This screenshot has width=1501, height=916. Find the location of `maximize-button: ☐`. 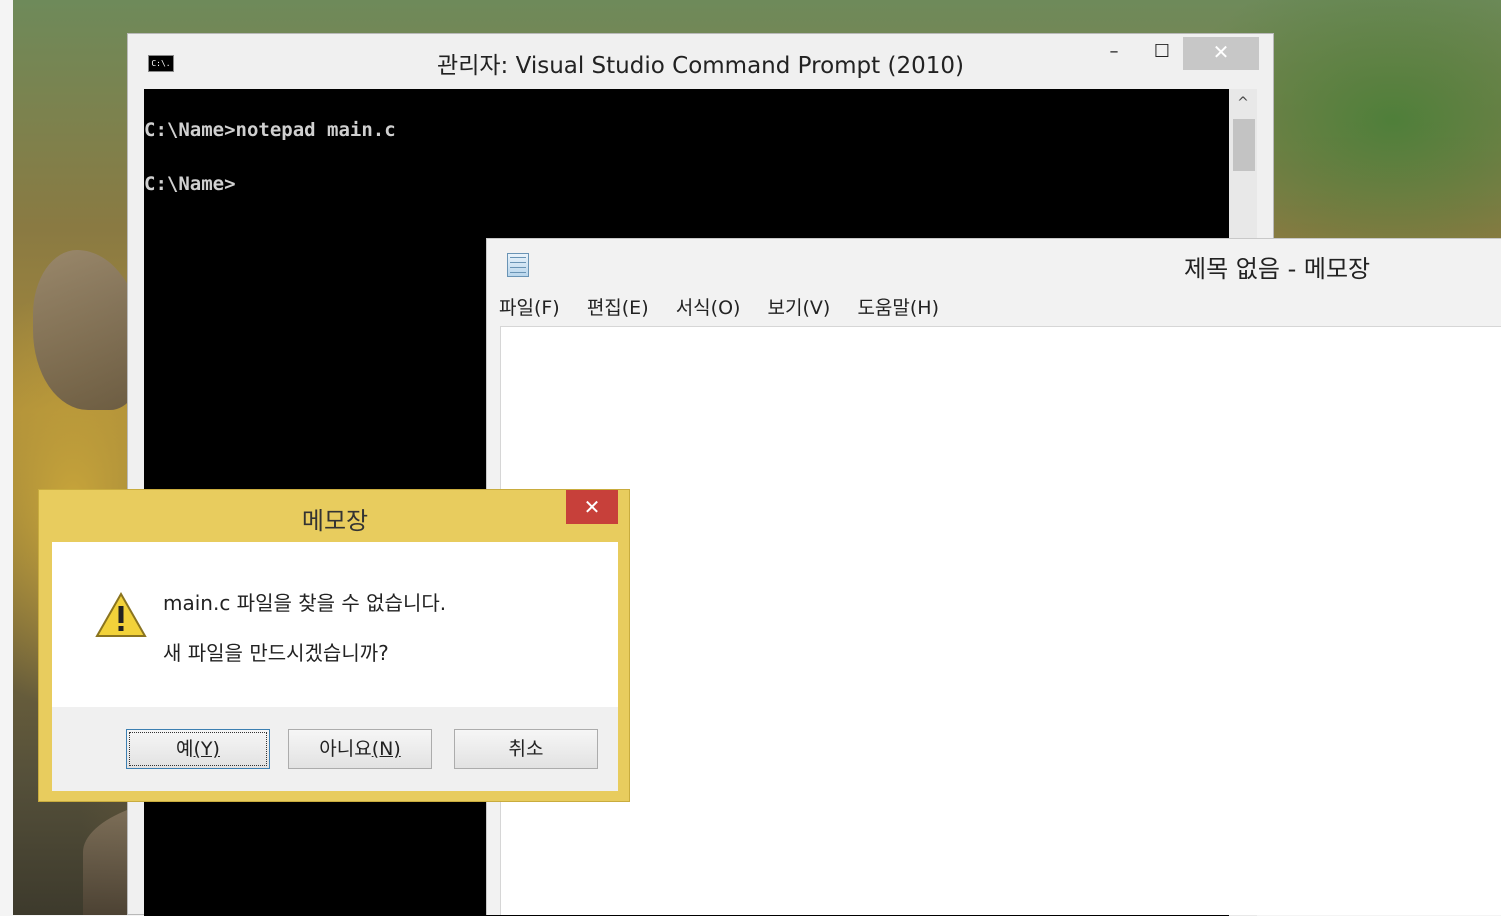

maximize-button: ☐ is located at coordinates (1162, 53).